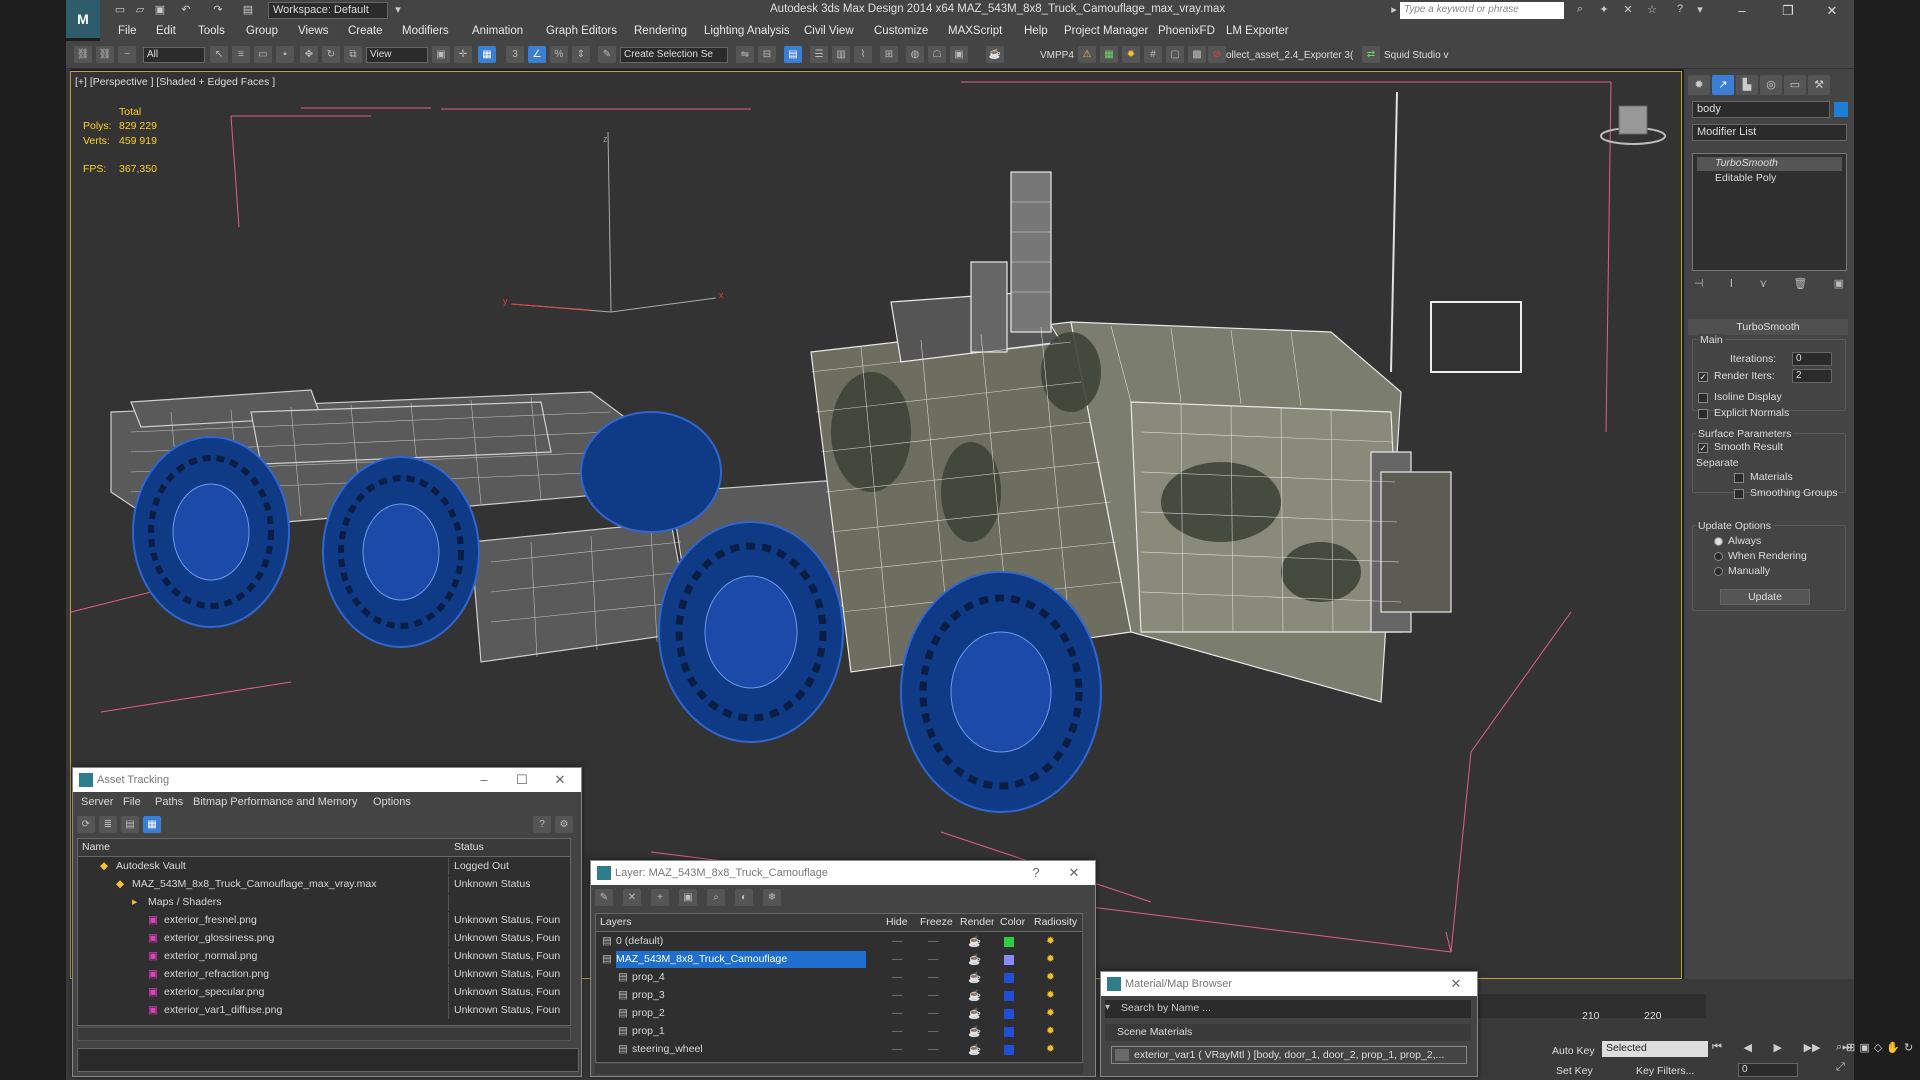 The height and width of the screenshot is (1080, 1920). What do you see at coordinates (897, 922) in the screenshot?
I see `col-hide: Hide` at bounding box center [897, 922].